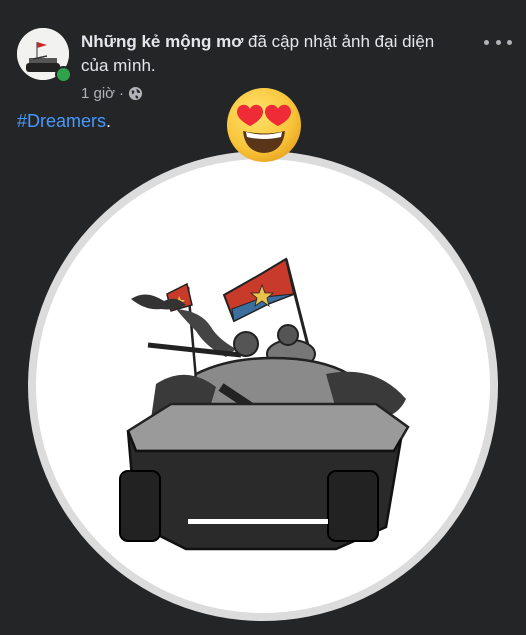 Image resolution: width=526 pixels, height=635 pixels. What do you see at coordinates (162, 41) in the screenshot?
I see `author-name-link: Những kẻ mộng mơ` at bounding box center [162, 41].